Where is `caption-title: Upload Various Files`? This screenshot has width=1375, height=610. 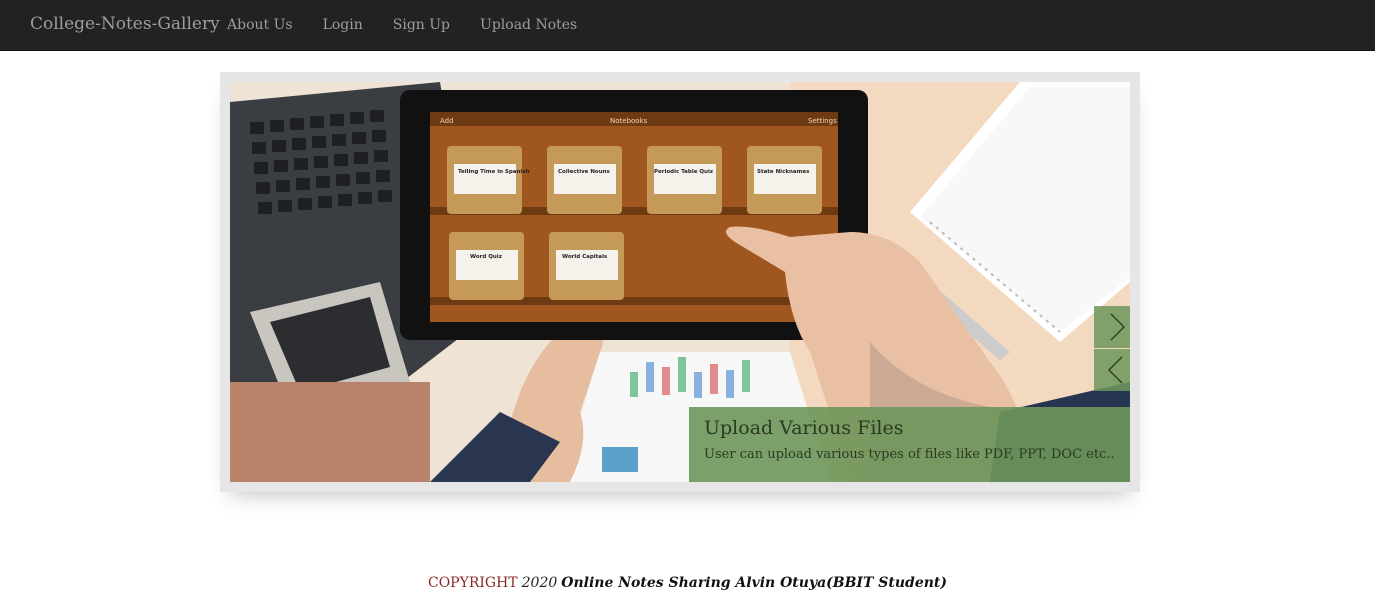
caption-title: Upload Various Files is located at coordinates (804, 428).